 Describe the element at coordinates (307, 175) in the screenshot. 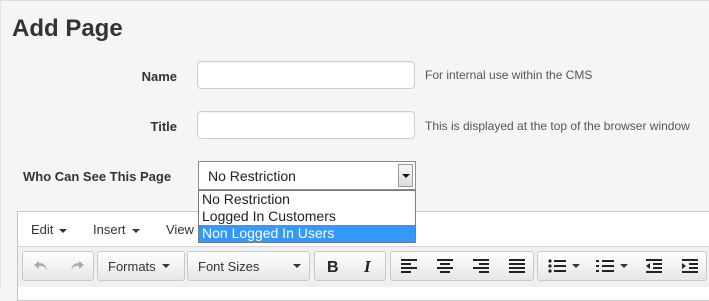

I see `visibility-select: No Restriction` at that location.